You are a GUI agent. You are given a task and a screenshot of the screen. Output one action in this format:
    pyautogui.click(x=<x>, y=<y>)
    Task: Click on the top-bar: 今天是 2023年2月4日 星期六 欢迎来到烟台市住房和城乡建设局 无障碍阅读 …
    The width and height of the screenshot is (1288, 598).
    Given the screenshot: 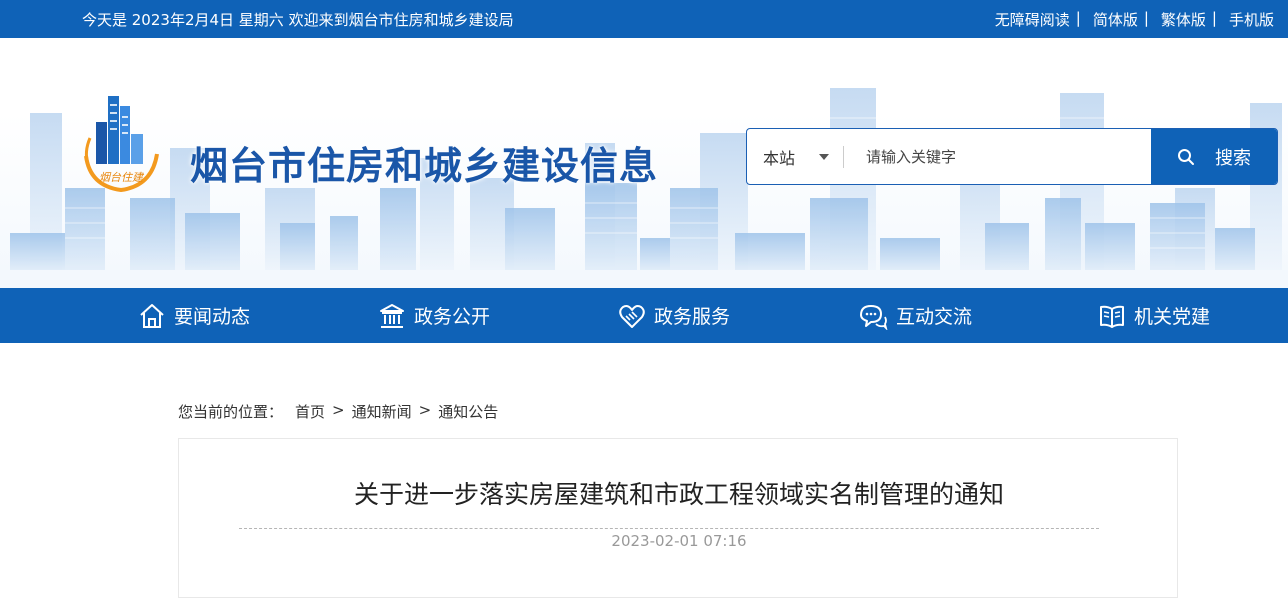 What is the action you would take?
    pyautogui.click(x=644, y=19)
    